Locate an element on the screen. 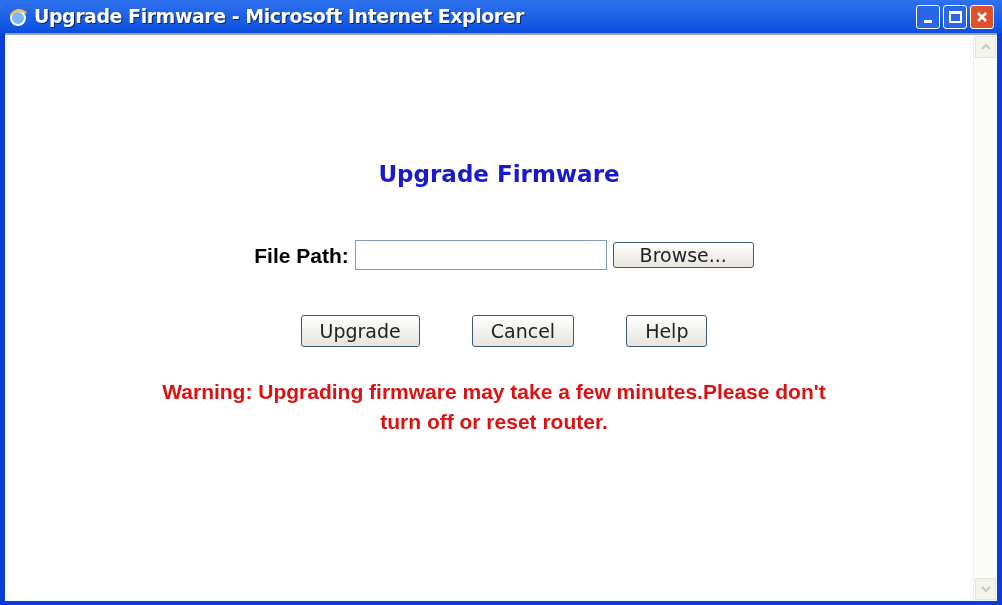  browser-icon is located at coordinates (18, 16).